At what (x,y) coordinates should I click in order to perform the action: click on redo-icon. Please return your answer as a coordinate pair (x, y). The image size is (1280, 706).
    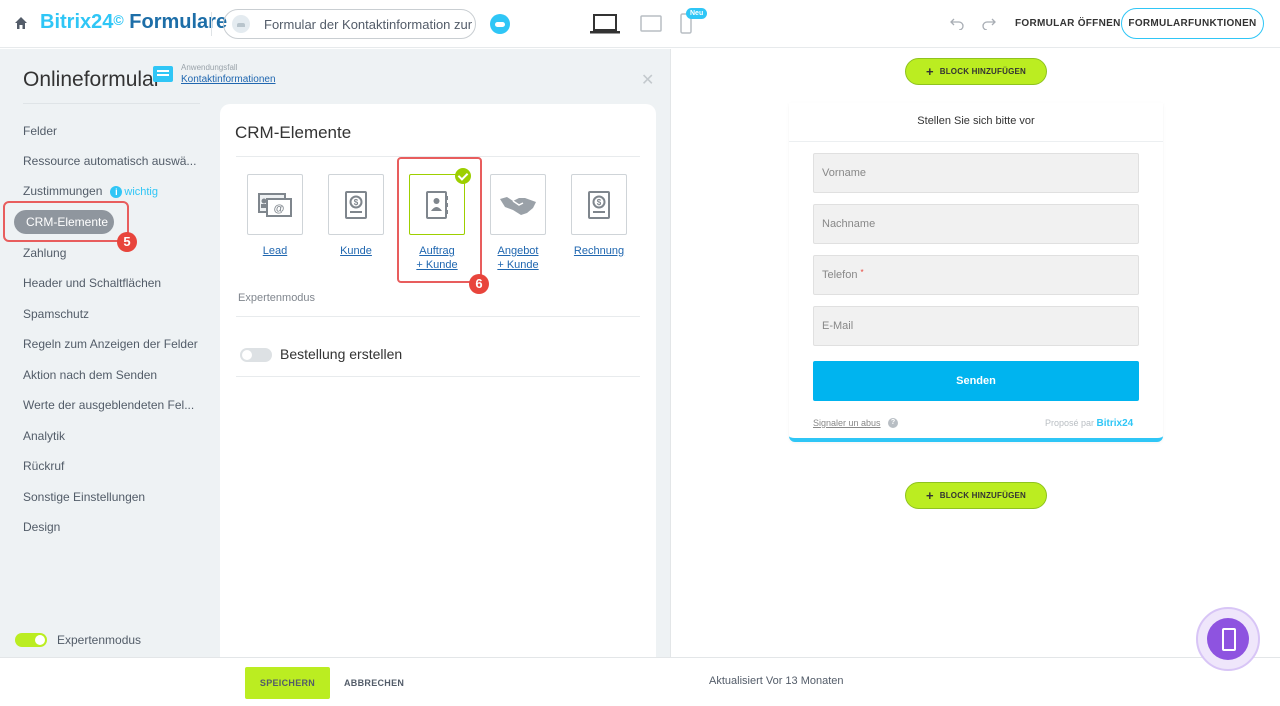
    Looking at the image, I should click on (989, 23).